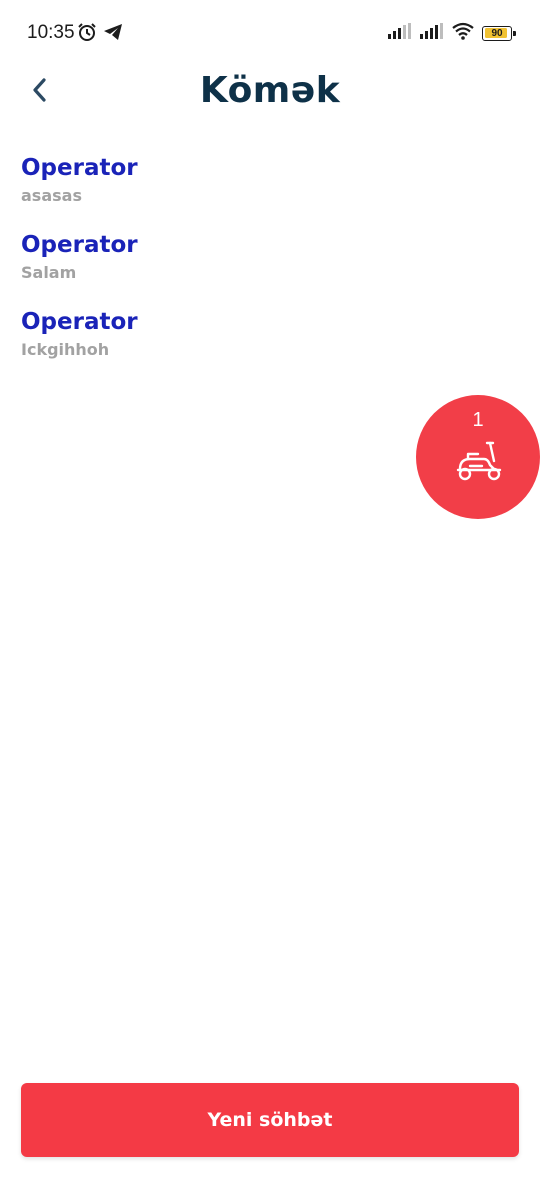 The width and height of the screenshot is (540, 1200). Describe the element at coordinates (51, 32) in the screenshot. I see `status-time: 10:35` at that location.